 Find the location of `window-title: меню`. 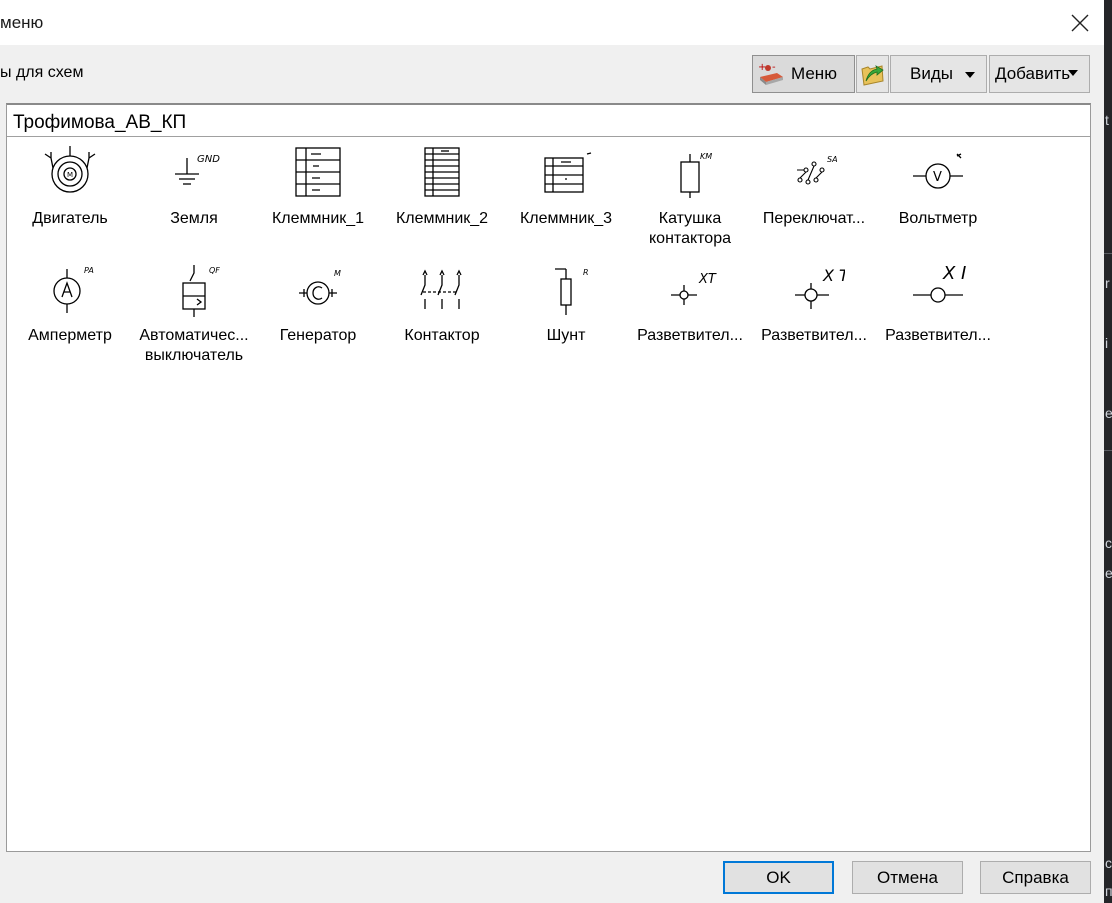

window-title: меню is located at coordinates (22, 22).